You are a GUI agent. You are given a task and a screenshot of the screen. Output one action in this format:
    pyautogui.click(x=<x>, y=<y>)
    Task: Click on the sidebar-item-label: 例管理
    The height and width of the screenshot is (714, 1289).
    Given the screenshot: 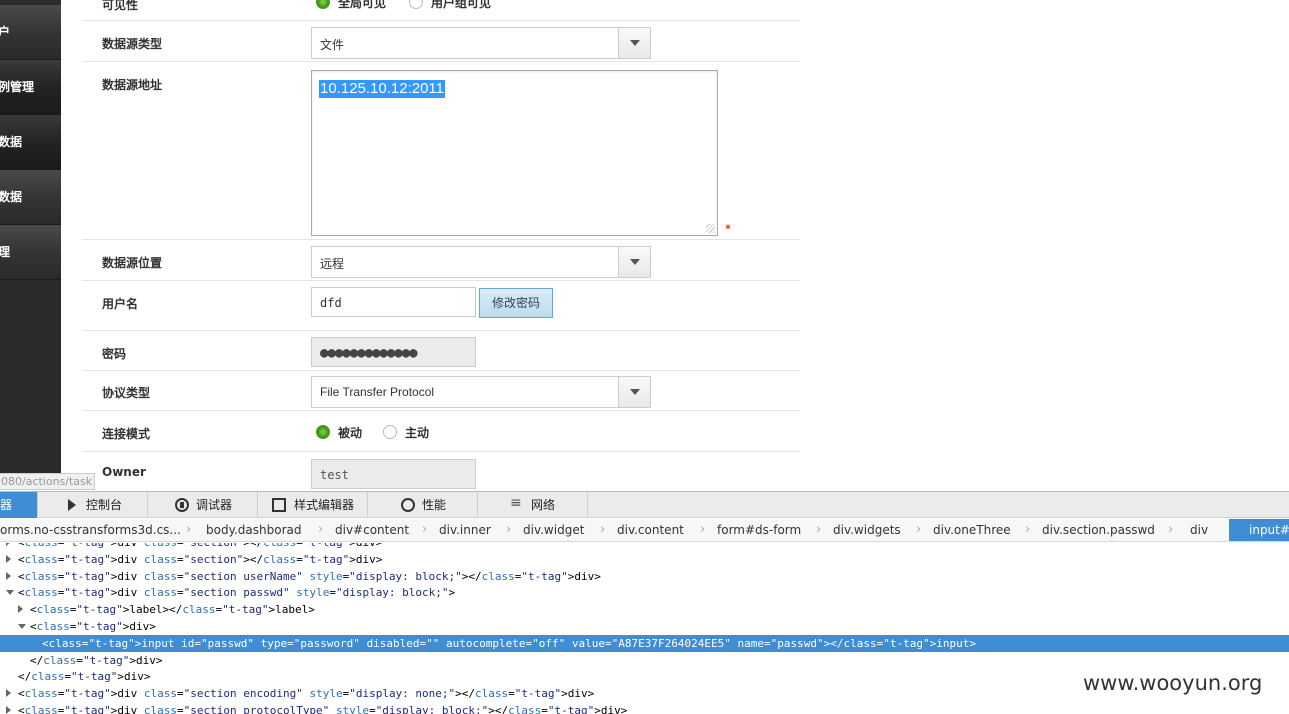 What is the action you would take?
    pyautogui.click(x=17, y=87)
    